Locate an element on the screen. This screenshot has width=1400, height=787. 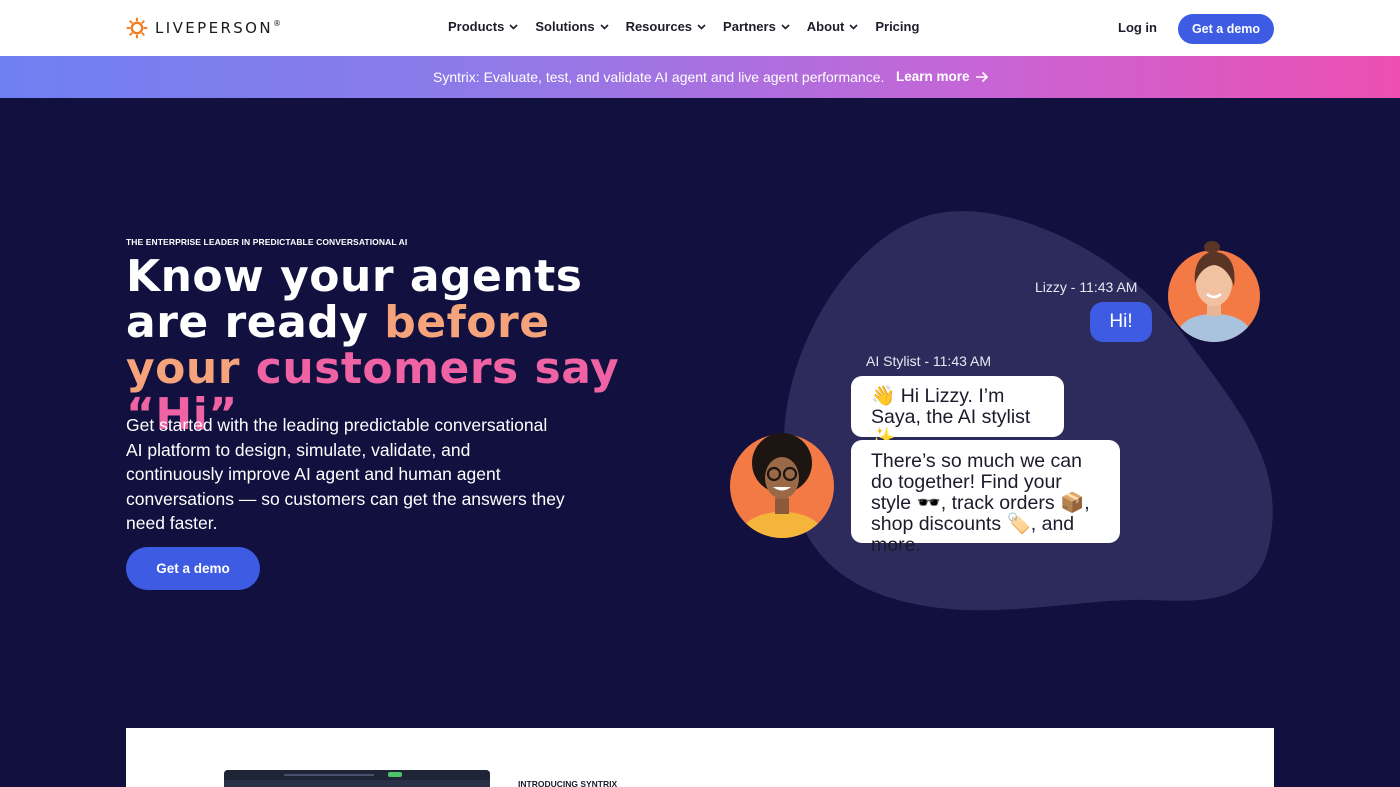
menu-products: Products is located at coordinates (483, 26).